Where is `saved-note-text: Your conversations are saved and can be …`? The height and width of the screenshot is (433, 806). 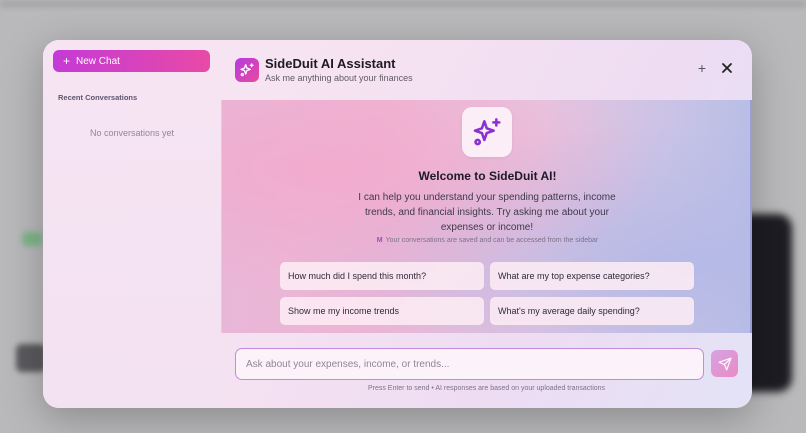
saved-note-text: Your conversations are saved and can be … is located at coordinates (492, 240).